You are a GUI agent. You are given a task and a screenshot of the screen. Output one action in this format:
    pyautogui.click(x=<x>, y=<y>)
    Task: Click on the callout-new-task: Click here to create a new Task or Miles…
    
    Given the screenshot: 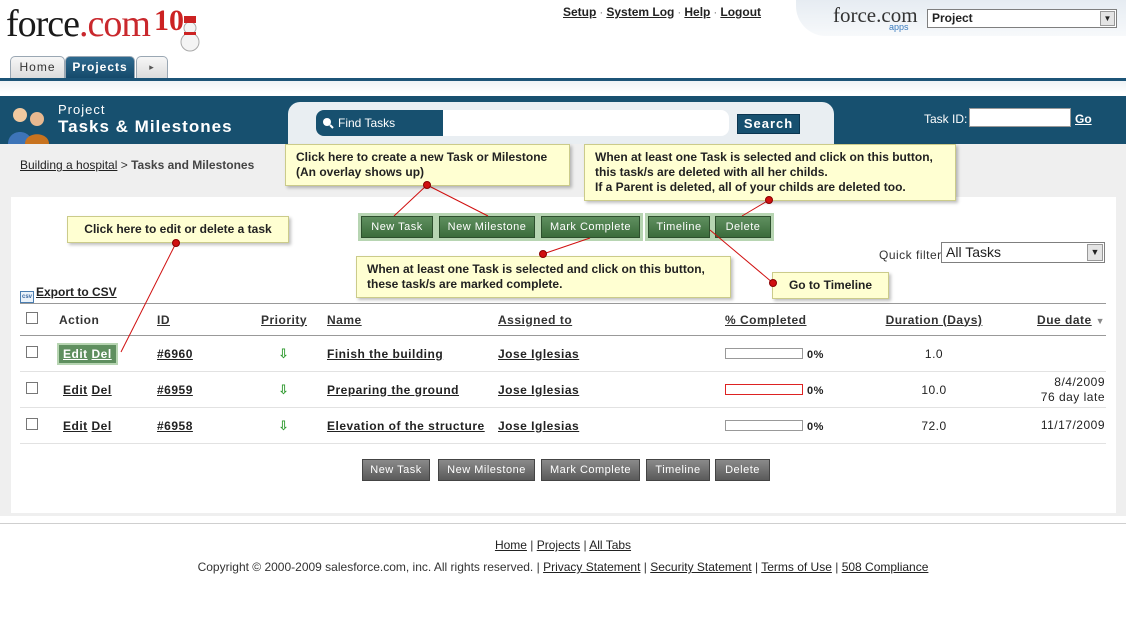 What is the action you would take?
    pyautogui.click(x=427, y=165)
    